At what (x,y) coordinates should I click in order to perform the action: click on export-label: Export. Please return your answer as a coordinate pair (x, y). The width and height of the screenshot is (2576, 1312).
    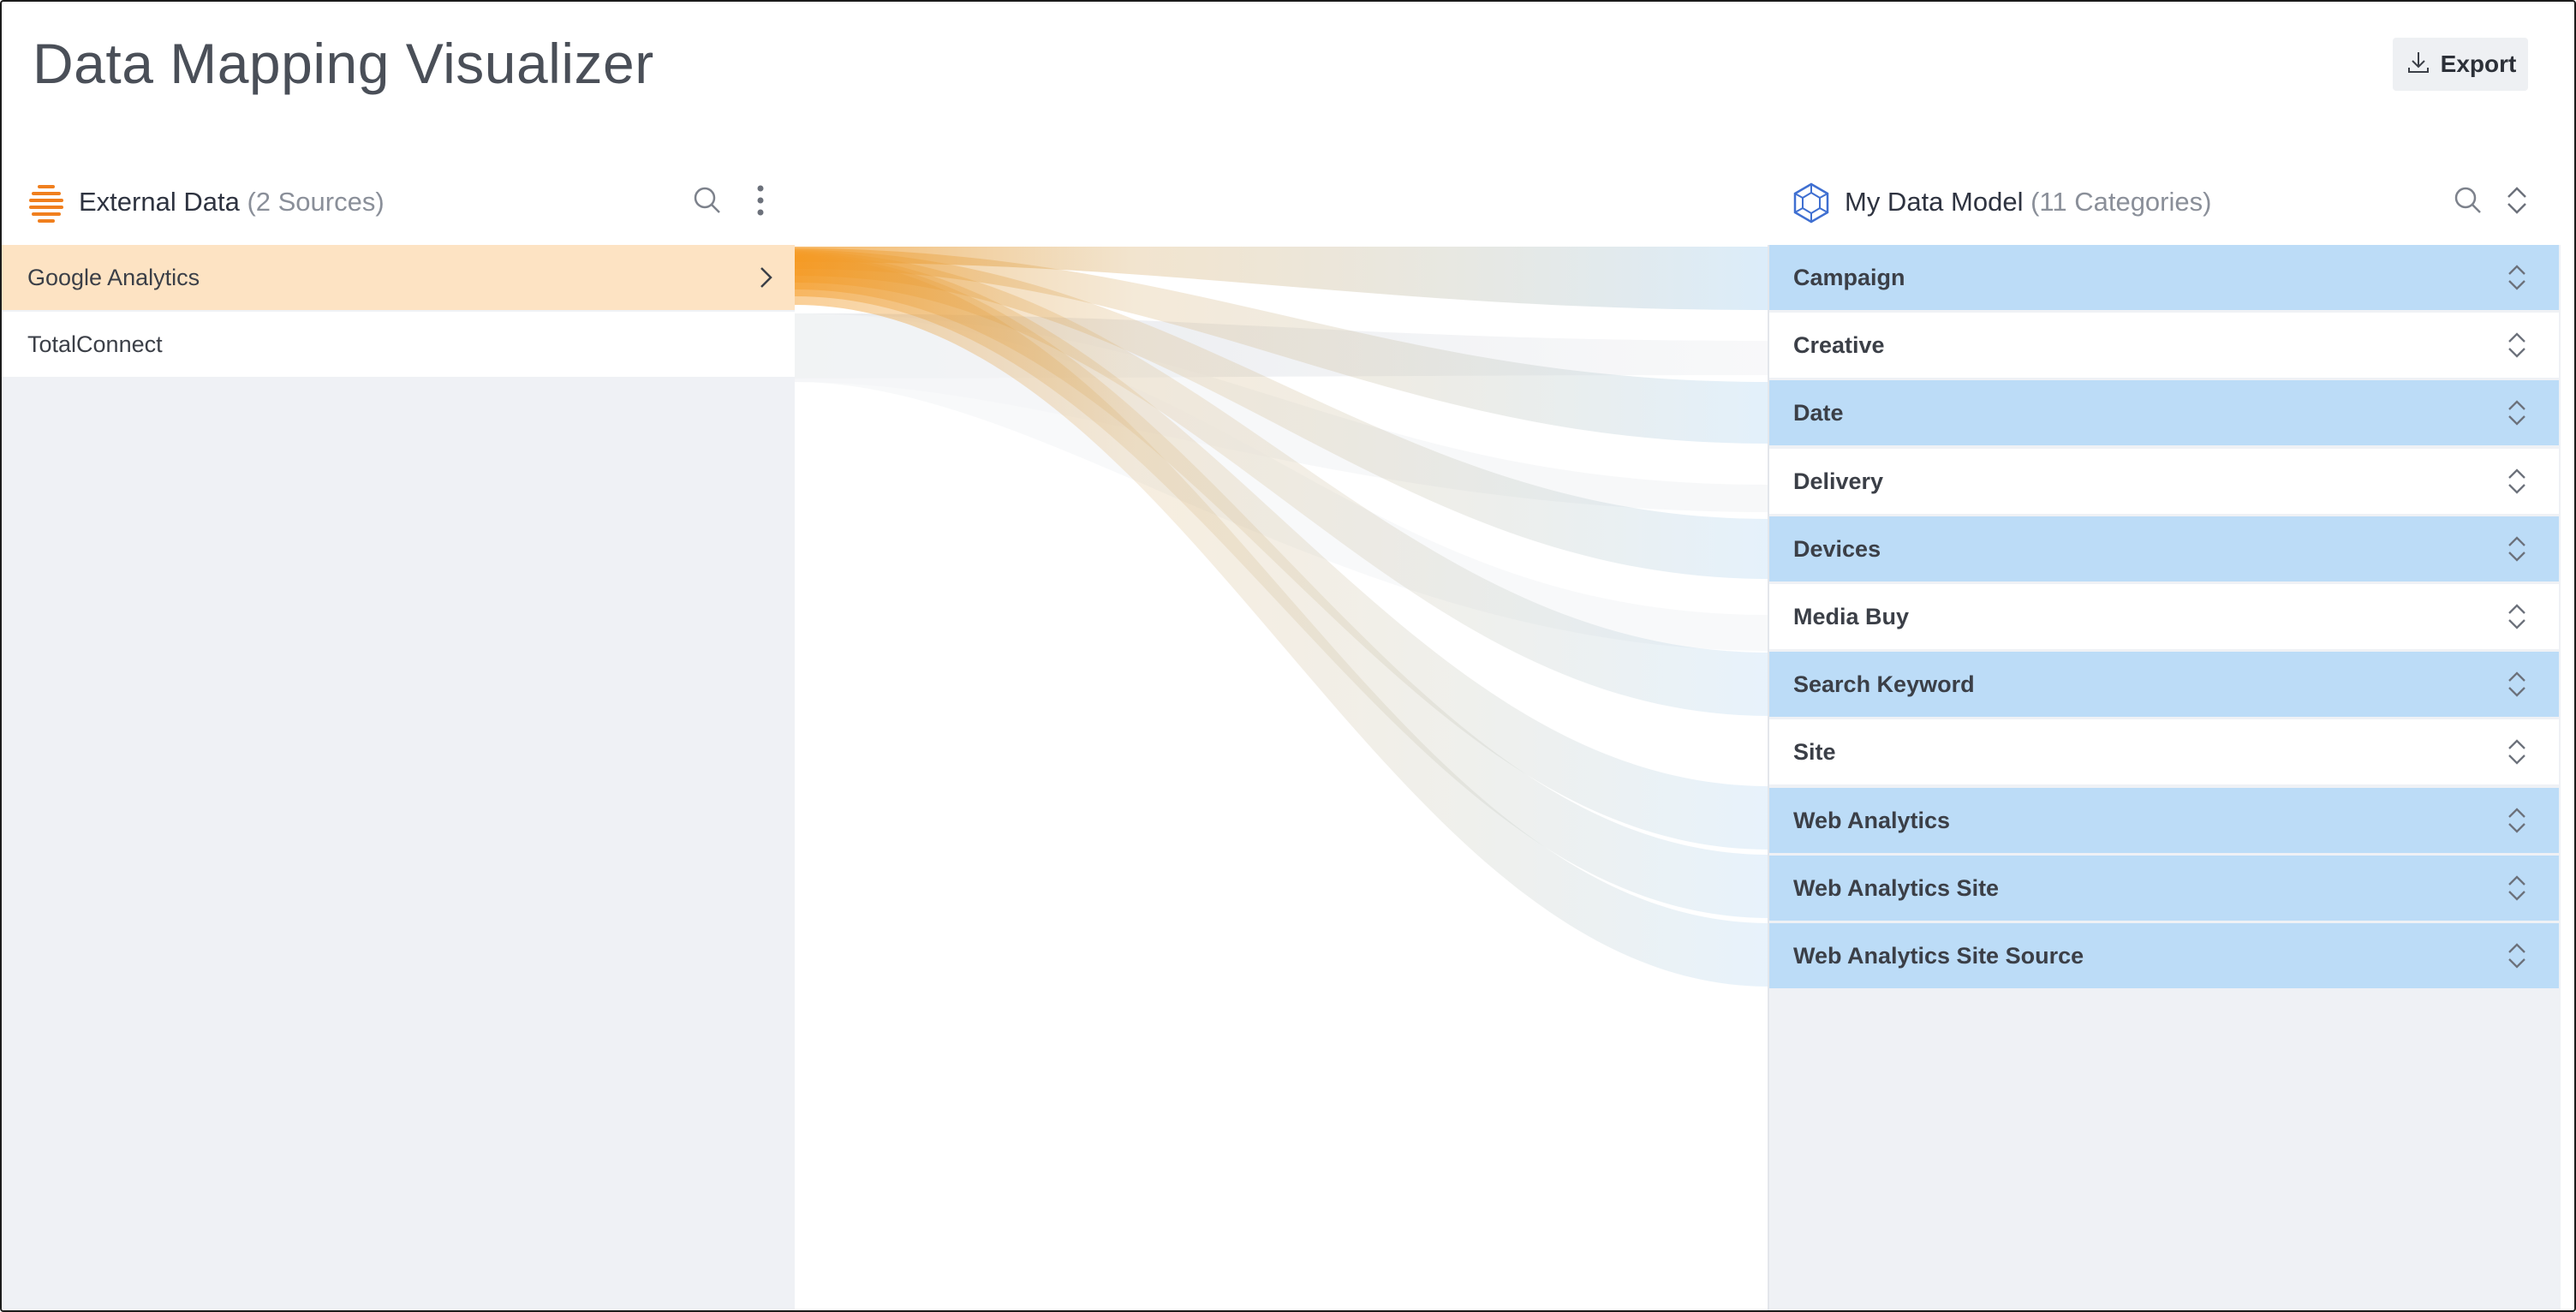
    Looking at the image, I should click on (2478, 64).